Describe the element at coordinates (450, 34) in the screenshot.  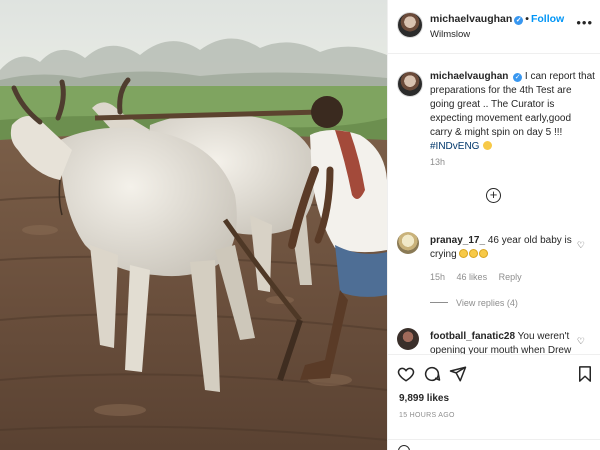
I see `post-location: Wilmslow` at that location.